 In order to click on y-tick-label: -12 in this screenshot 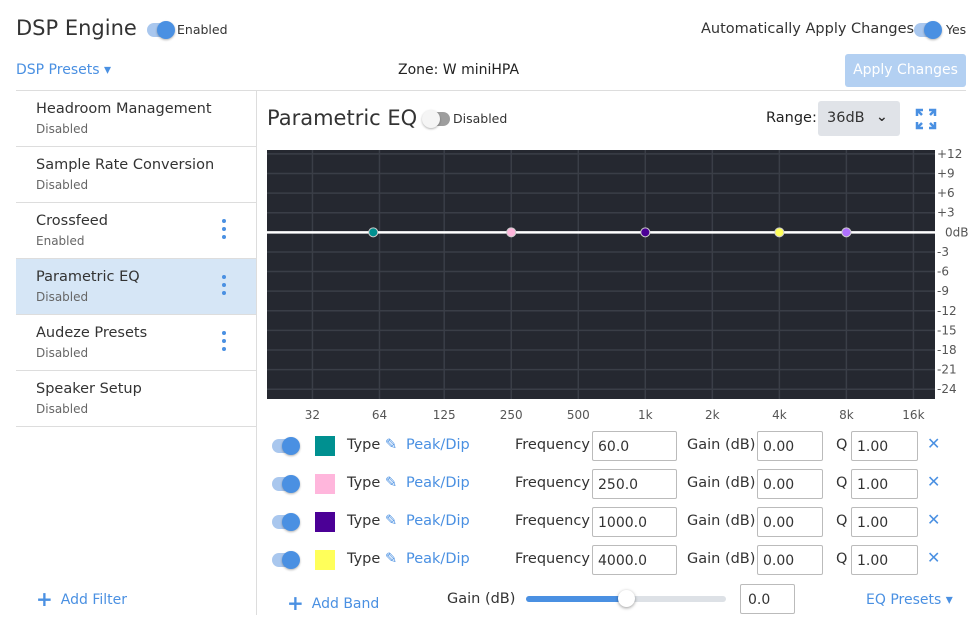, I will do `click(947, 311)`.